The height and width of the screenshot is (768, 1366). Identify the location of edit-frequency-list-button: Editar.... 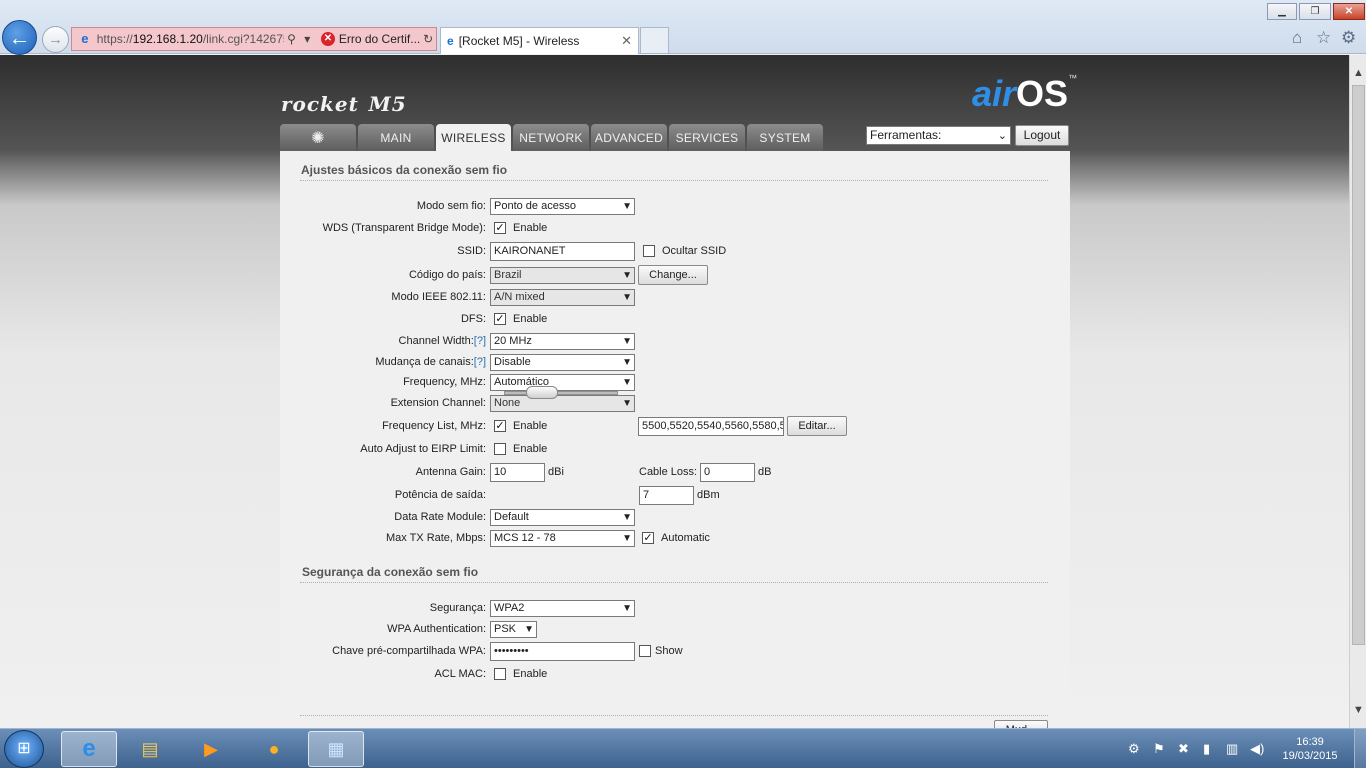
(817, 426).